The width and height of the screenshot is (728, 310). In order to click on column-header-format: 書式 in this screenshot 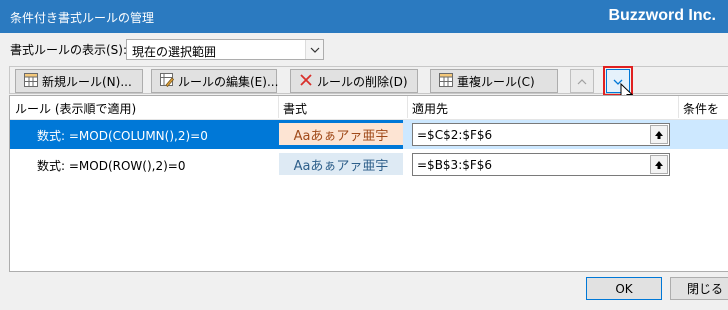, I will do `click(295, 109)`.